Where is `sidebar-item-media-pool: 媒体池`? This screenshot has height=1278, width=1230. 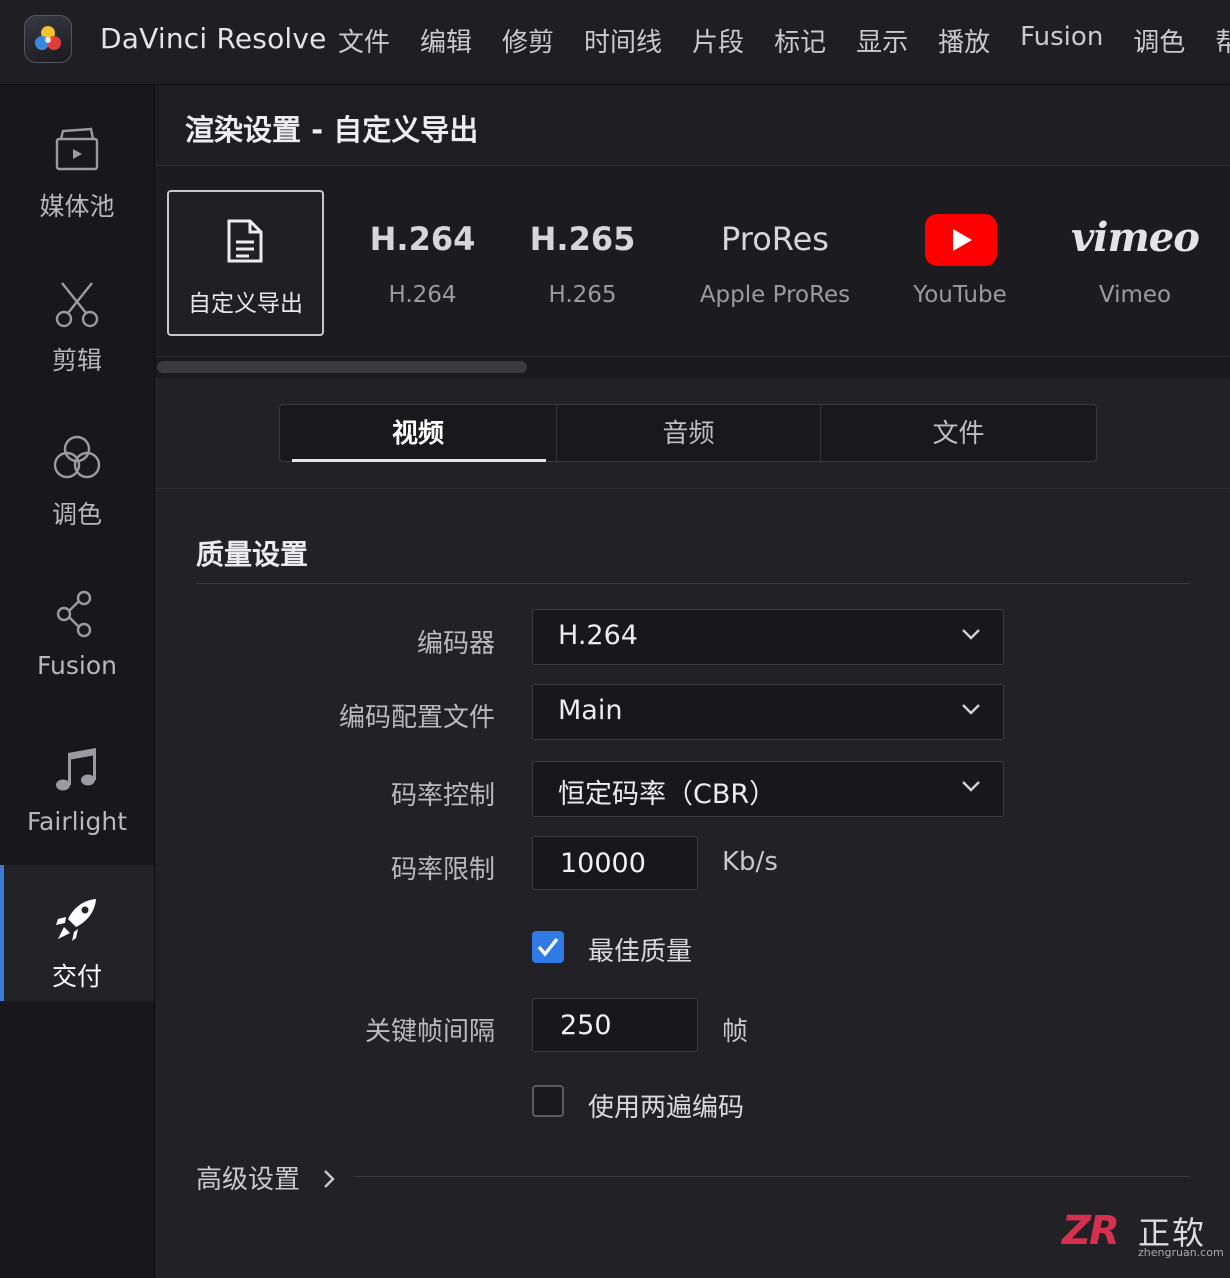
sidebar-item-media-pool: 媒体池 is located at coordinates (77, 163).